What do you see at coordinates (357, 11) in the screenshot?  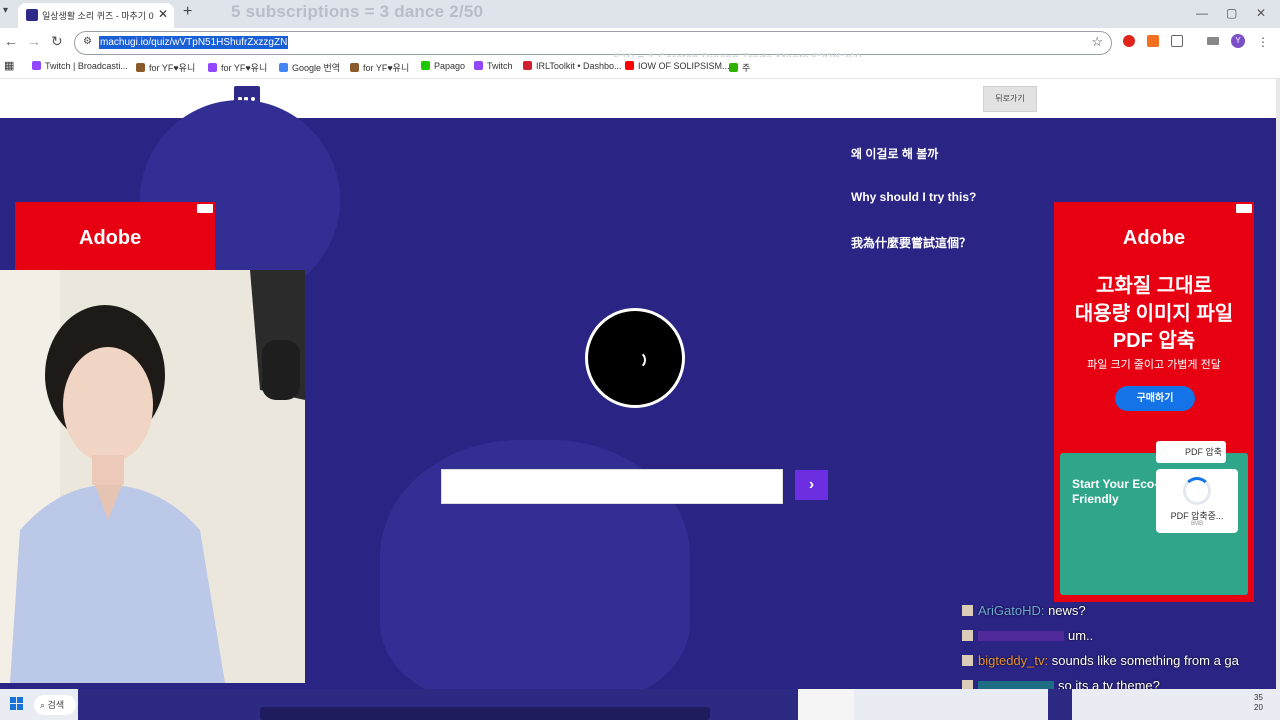 I see `stream-goal-overlay: 5 subscriptions = 3 dance 2/50` at bounding box center [357, 11].